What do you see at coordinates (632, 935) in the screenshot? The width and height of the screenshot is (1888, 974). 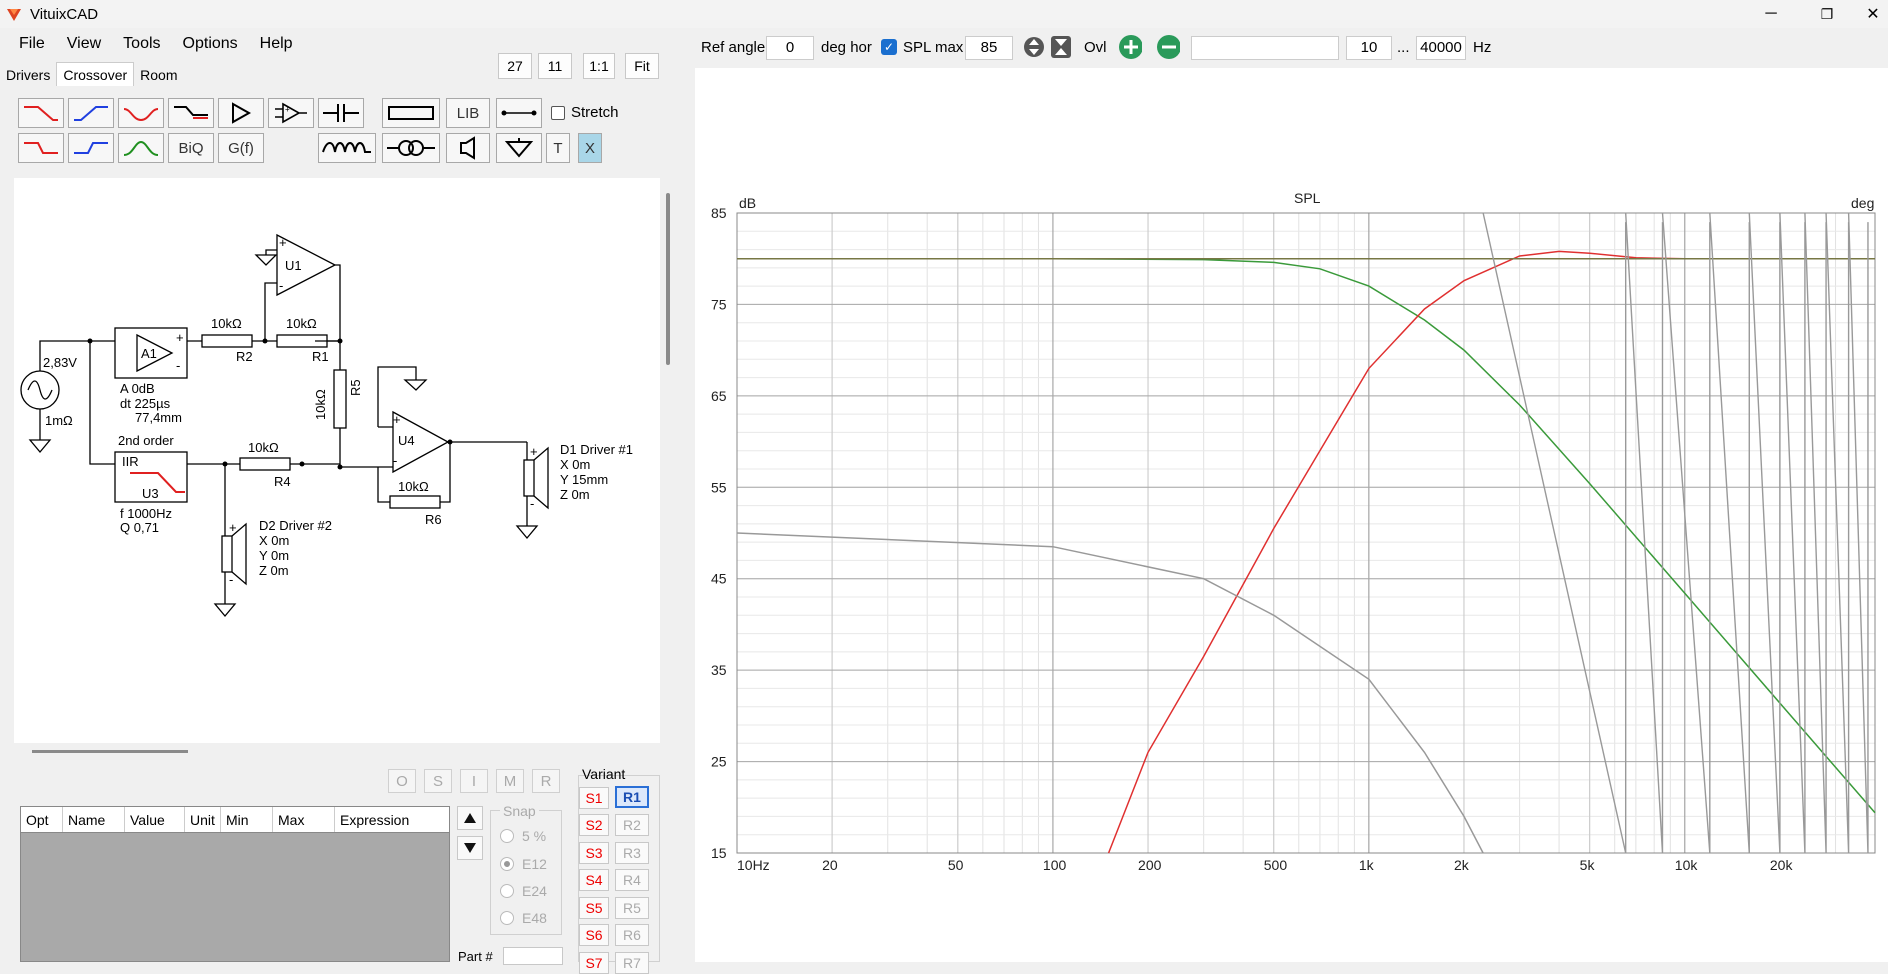 I see `recall-variant-r6: R6` at bounding box center [632, 935].